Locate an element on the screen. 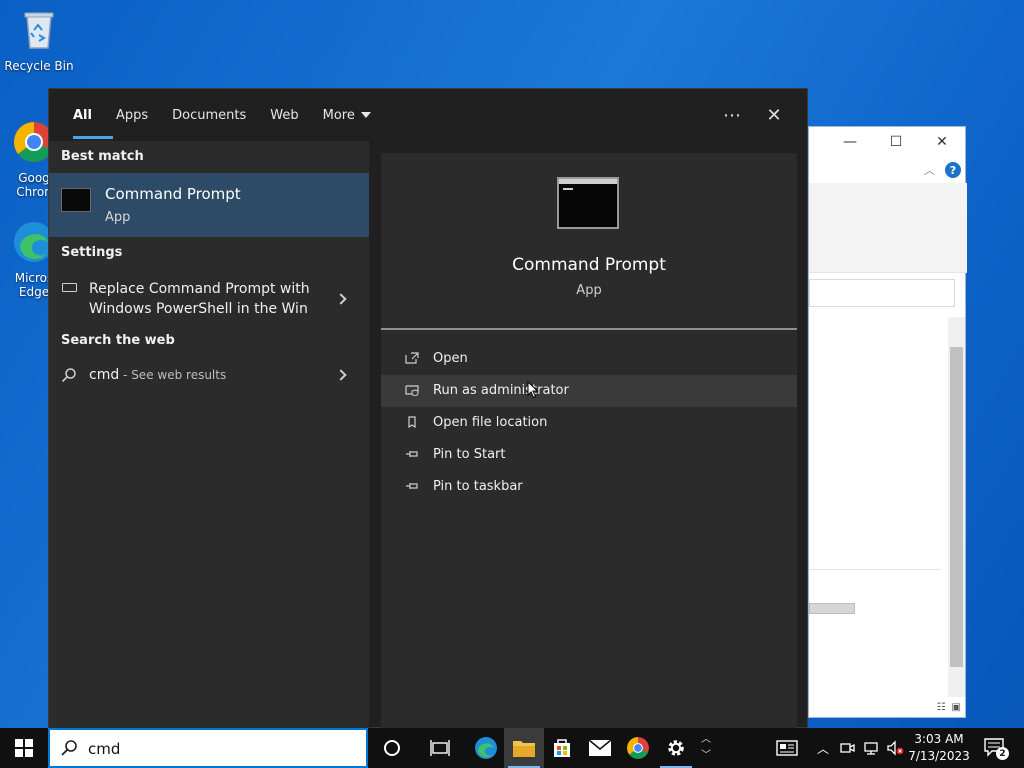 This screenshot has width=1024, height=768. system-clock: 3:03 AM 7/13/2023 is located at coordinates (939, 748).